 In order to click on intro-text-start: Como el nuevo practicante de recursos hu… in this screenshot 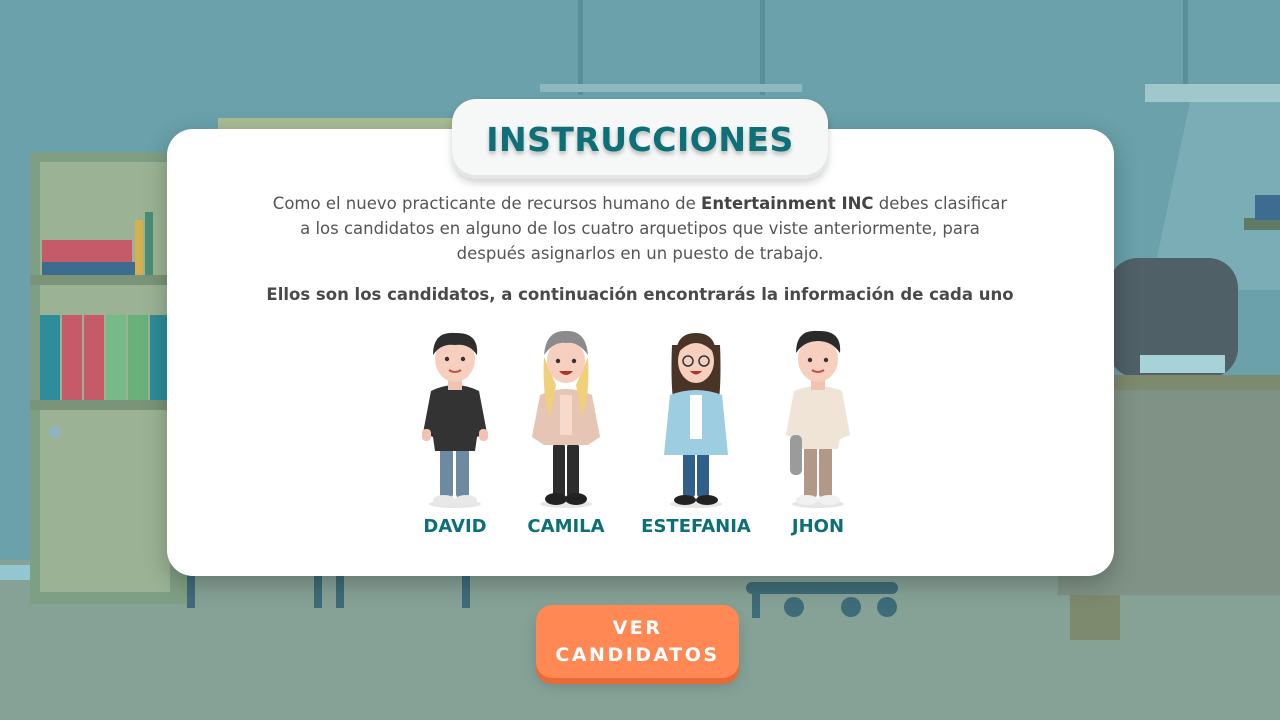, I will do `click(487, 203)`.